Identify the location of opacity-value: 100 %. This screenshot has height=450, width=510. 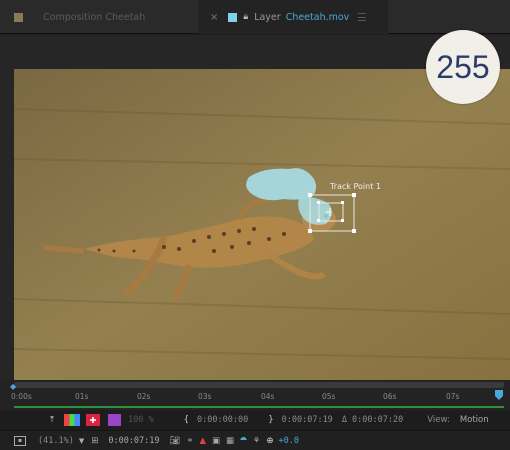
(141, 420).